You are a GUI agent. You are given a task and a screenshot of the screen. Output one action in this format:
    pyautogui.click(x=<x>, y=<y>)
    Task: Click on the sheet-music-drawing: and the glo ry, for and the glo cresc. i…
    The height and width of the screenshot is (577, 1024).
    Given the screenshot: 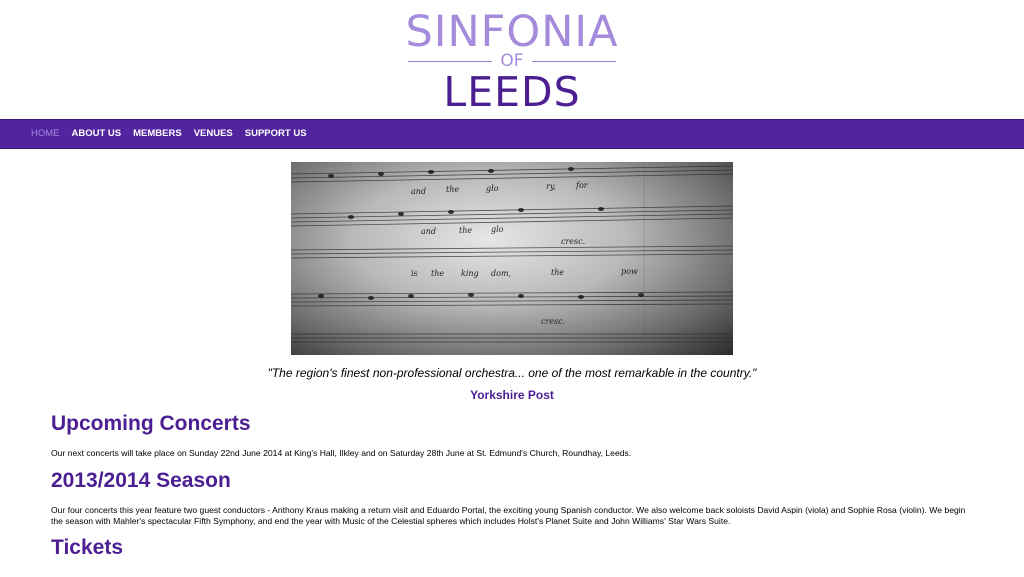 What is the action you would take?
    pyautogui.click(x=512, y=258)
    